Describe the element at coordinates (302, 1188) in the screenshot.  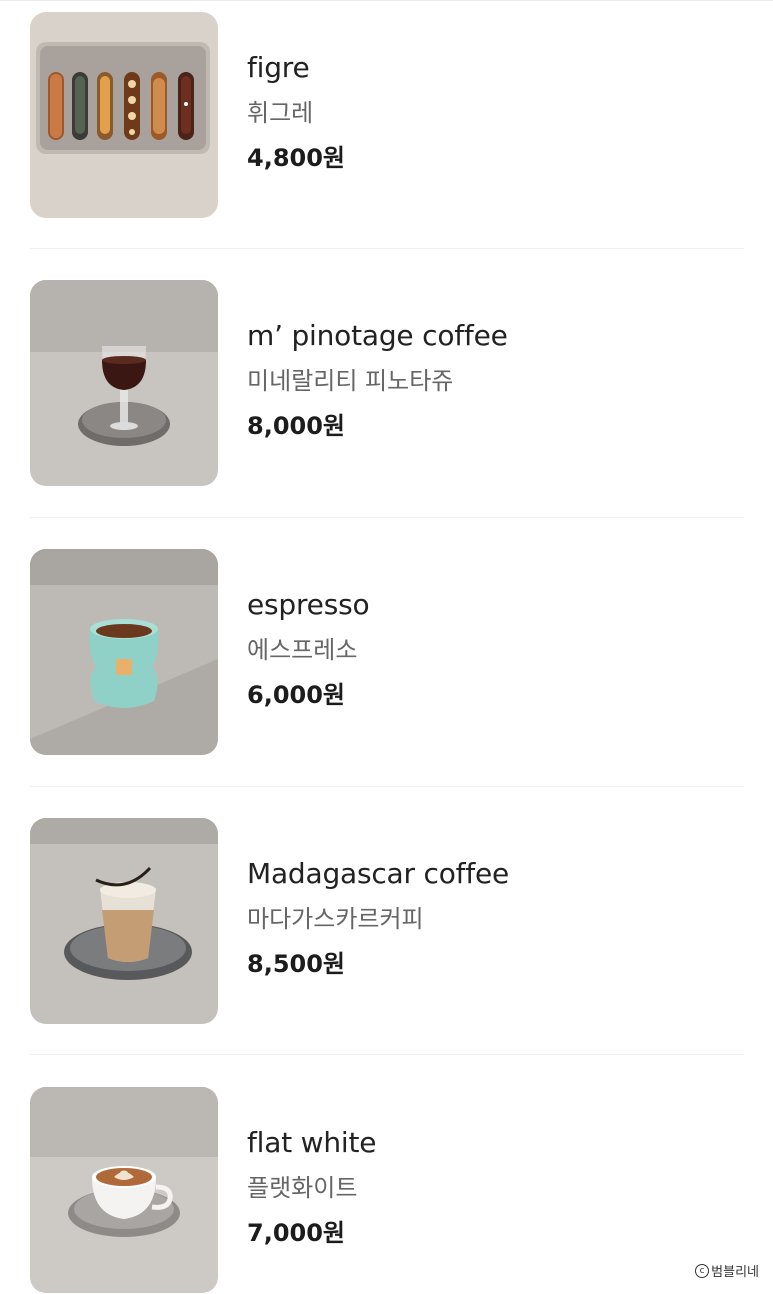
I see `item-name-korean: 플랫화이트` at that location.